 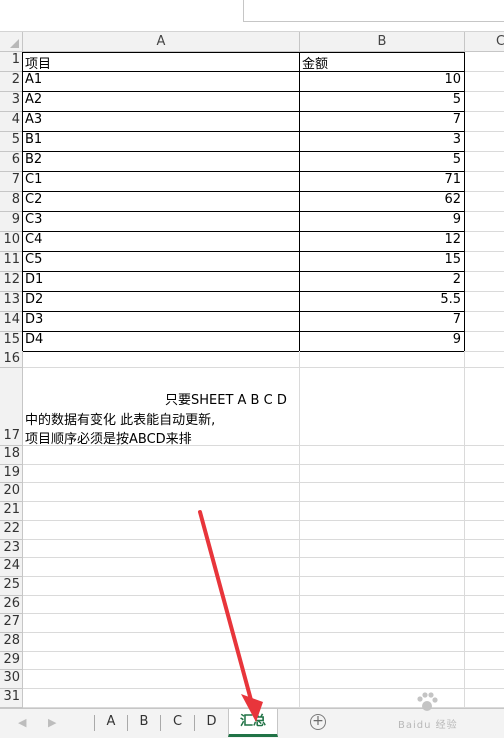 What do you see at coordinates (11, 262) in the screenshot?
I see `row-header: 11` at bounding box center [11, 262].